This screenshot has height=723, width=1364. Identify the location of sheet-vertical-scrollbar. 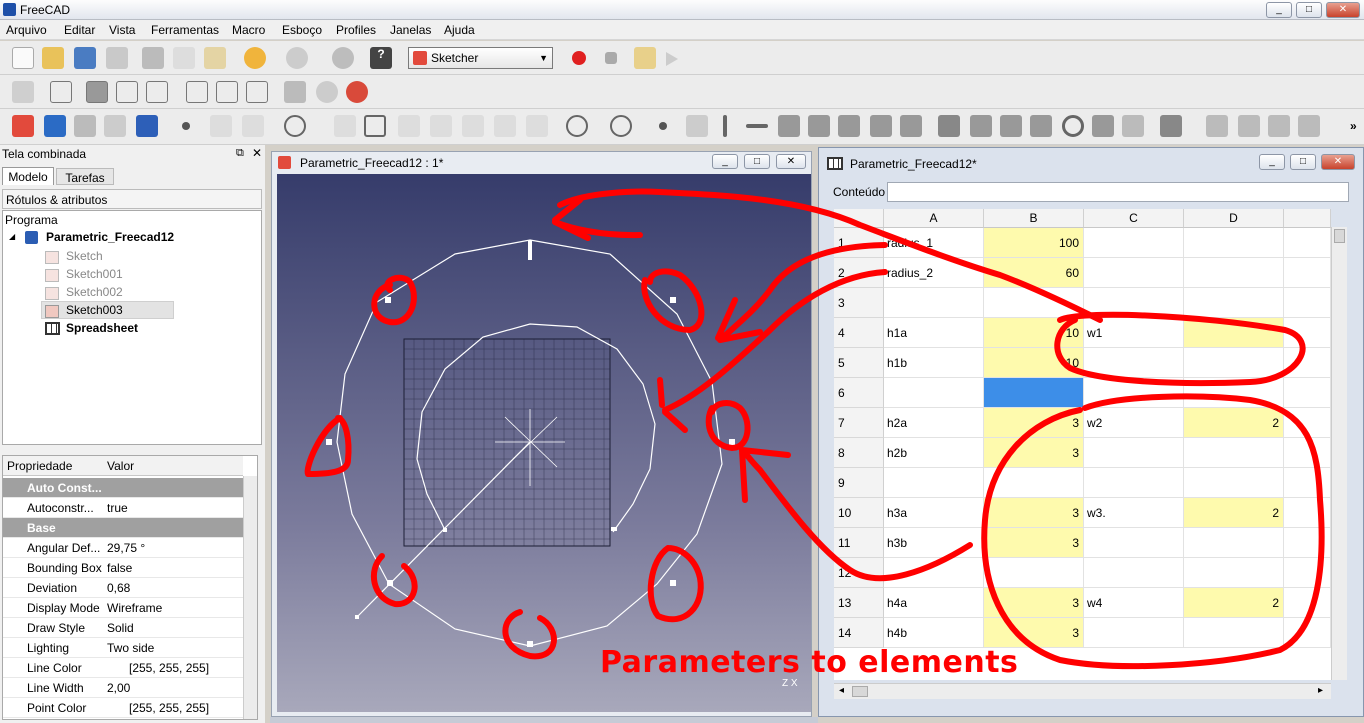
(1339, 453).